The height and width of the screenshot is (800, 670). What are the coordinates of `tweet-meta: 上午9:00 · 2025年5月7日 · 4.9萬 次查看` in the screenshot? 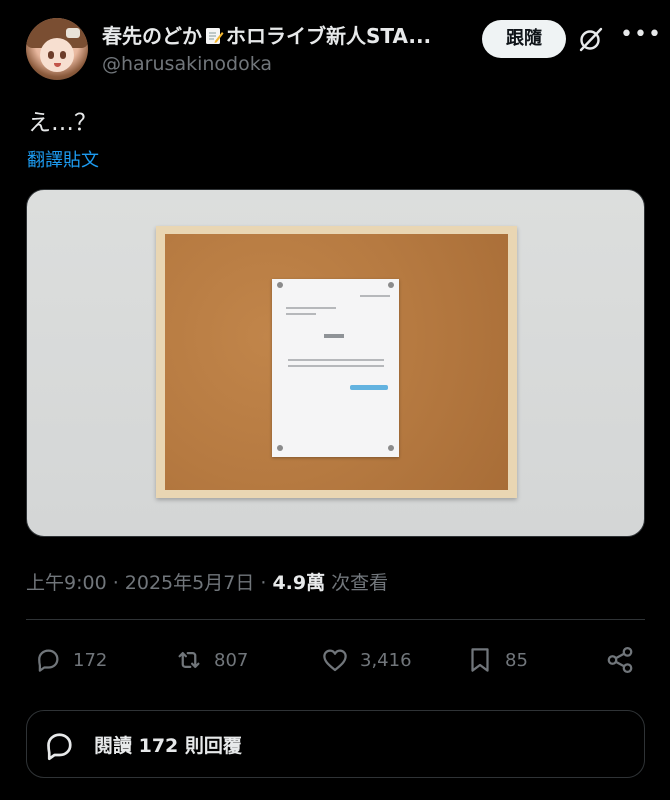 It's located at (207, 581).